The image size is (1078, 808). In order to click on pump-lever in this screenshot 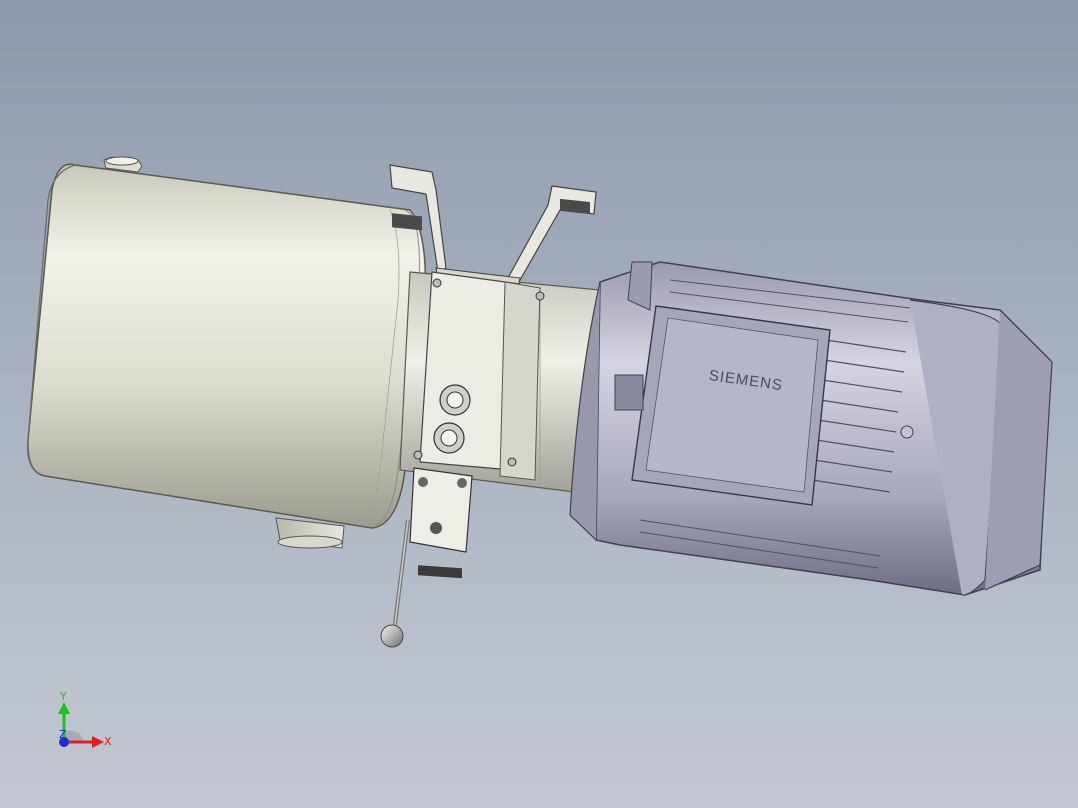, I will do `click(401, 576)`.